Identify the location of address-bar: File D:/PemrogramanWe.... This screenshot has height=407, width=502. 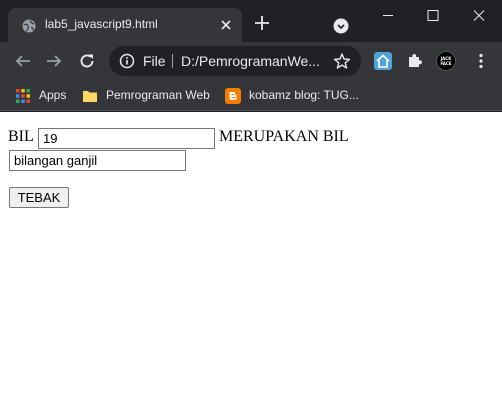
(235, 61).